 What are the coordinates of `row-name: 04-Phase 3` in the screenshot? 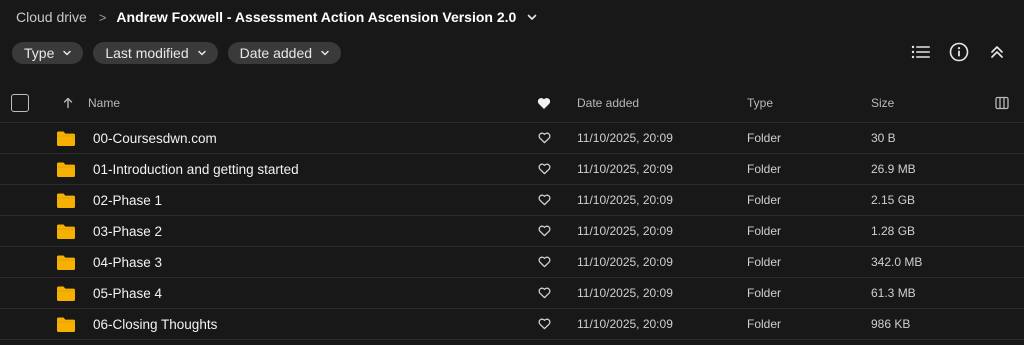 It's located at (127, 262).